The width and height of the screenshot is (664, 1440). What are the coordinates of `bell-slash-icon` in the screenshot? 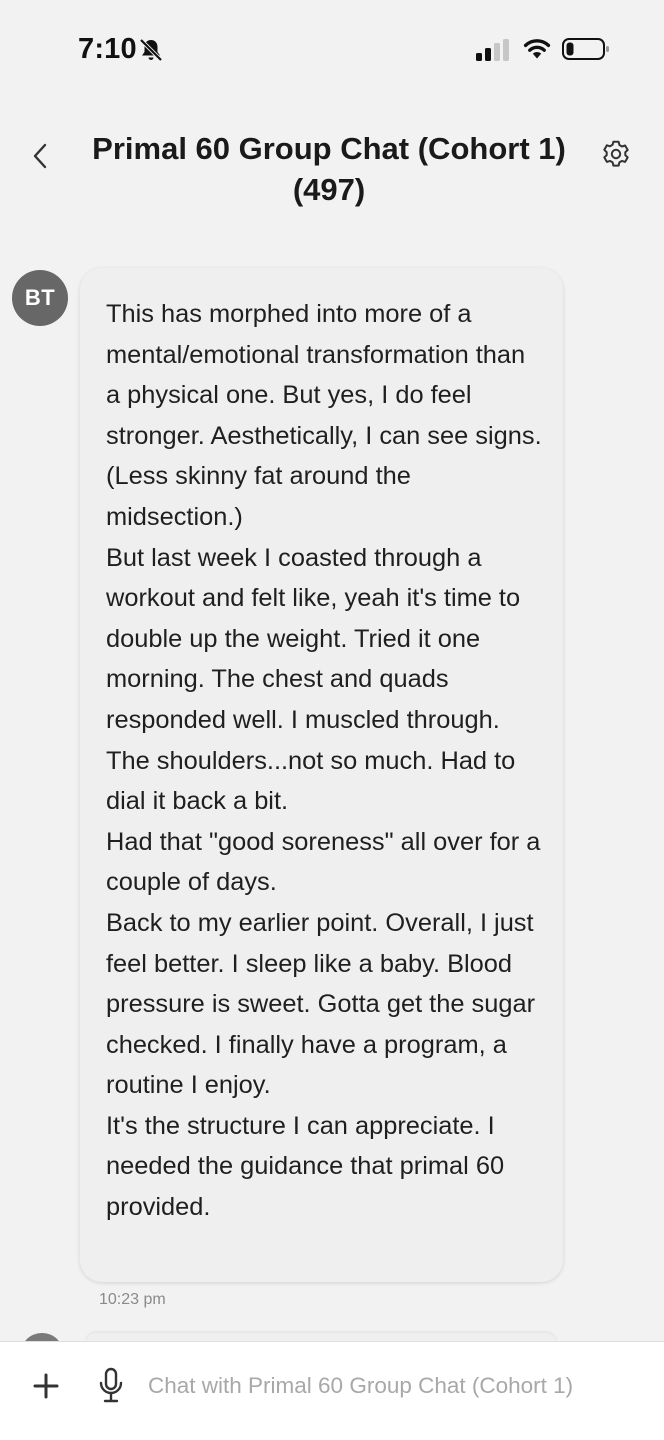 It's located at (151, 50).